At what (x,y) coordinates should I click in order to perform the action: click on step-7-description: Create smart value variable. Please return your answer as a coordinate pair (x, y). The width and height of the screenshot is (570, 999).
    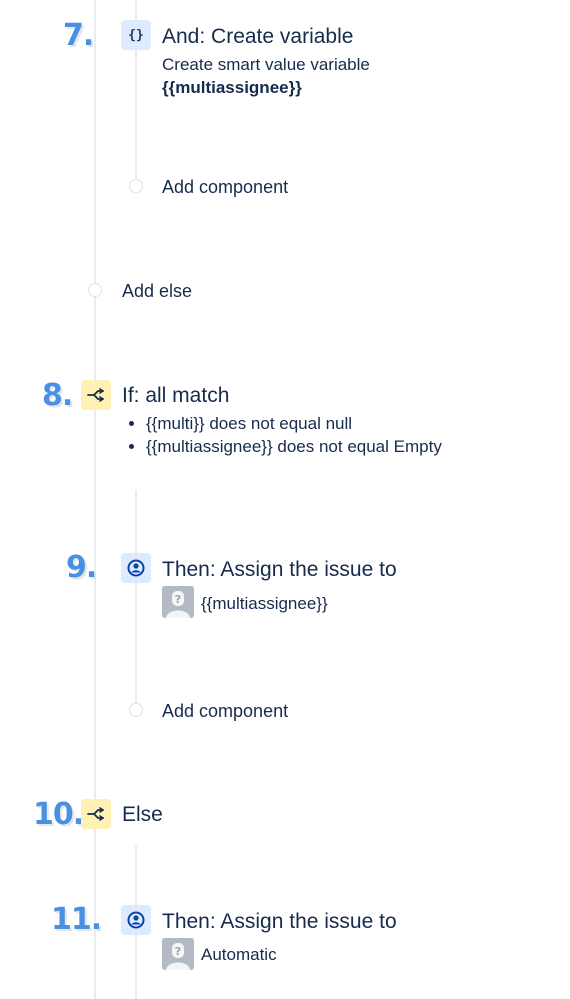
    Looking at the image, I should click on (266, 64).